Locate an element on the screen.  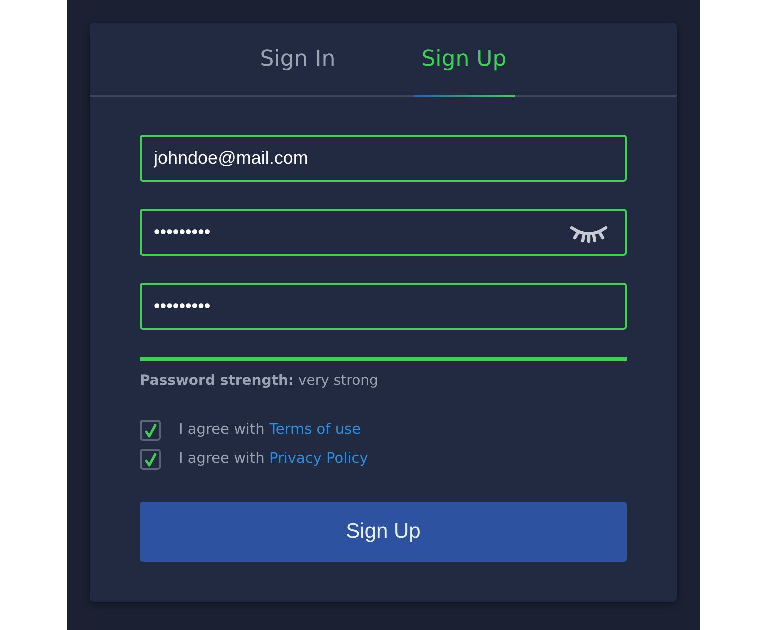
tab: Sign In is located at coordinates (298, 60).